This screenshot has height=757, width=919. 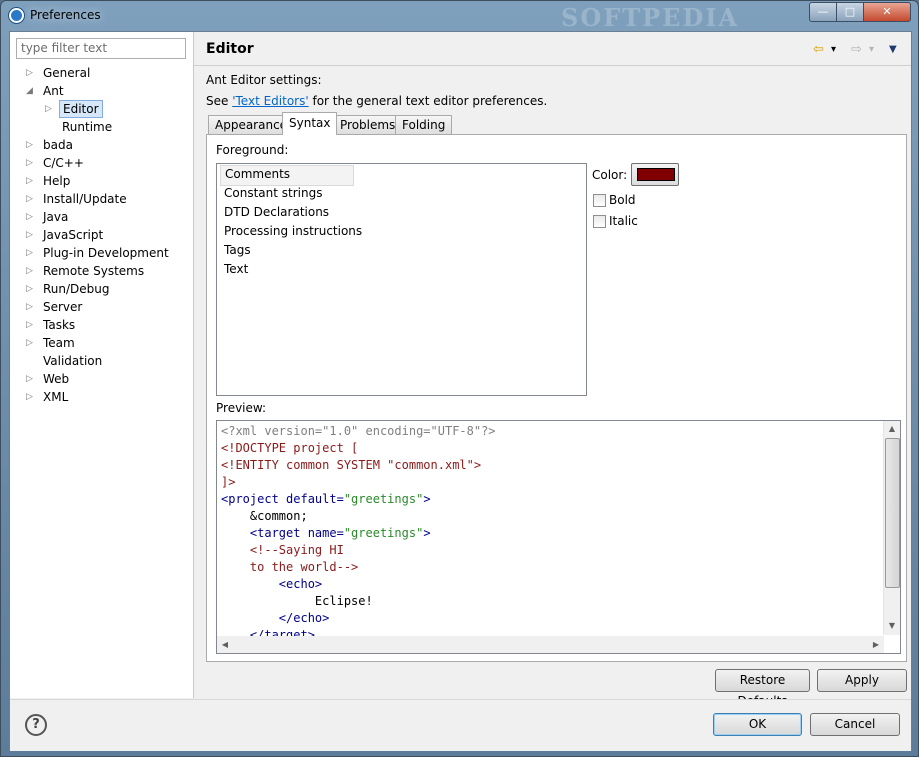 I want to click on code-token: <!ENTITY common SYSTEM "common.xml">, so click(x=351, y=465).